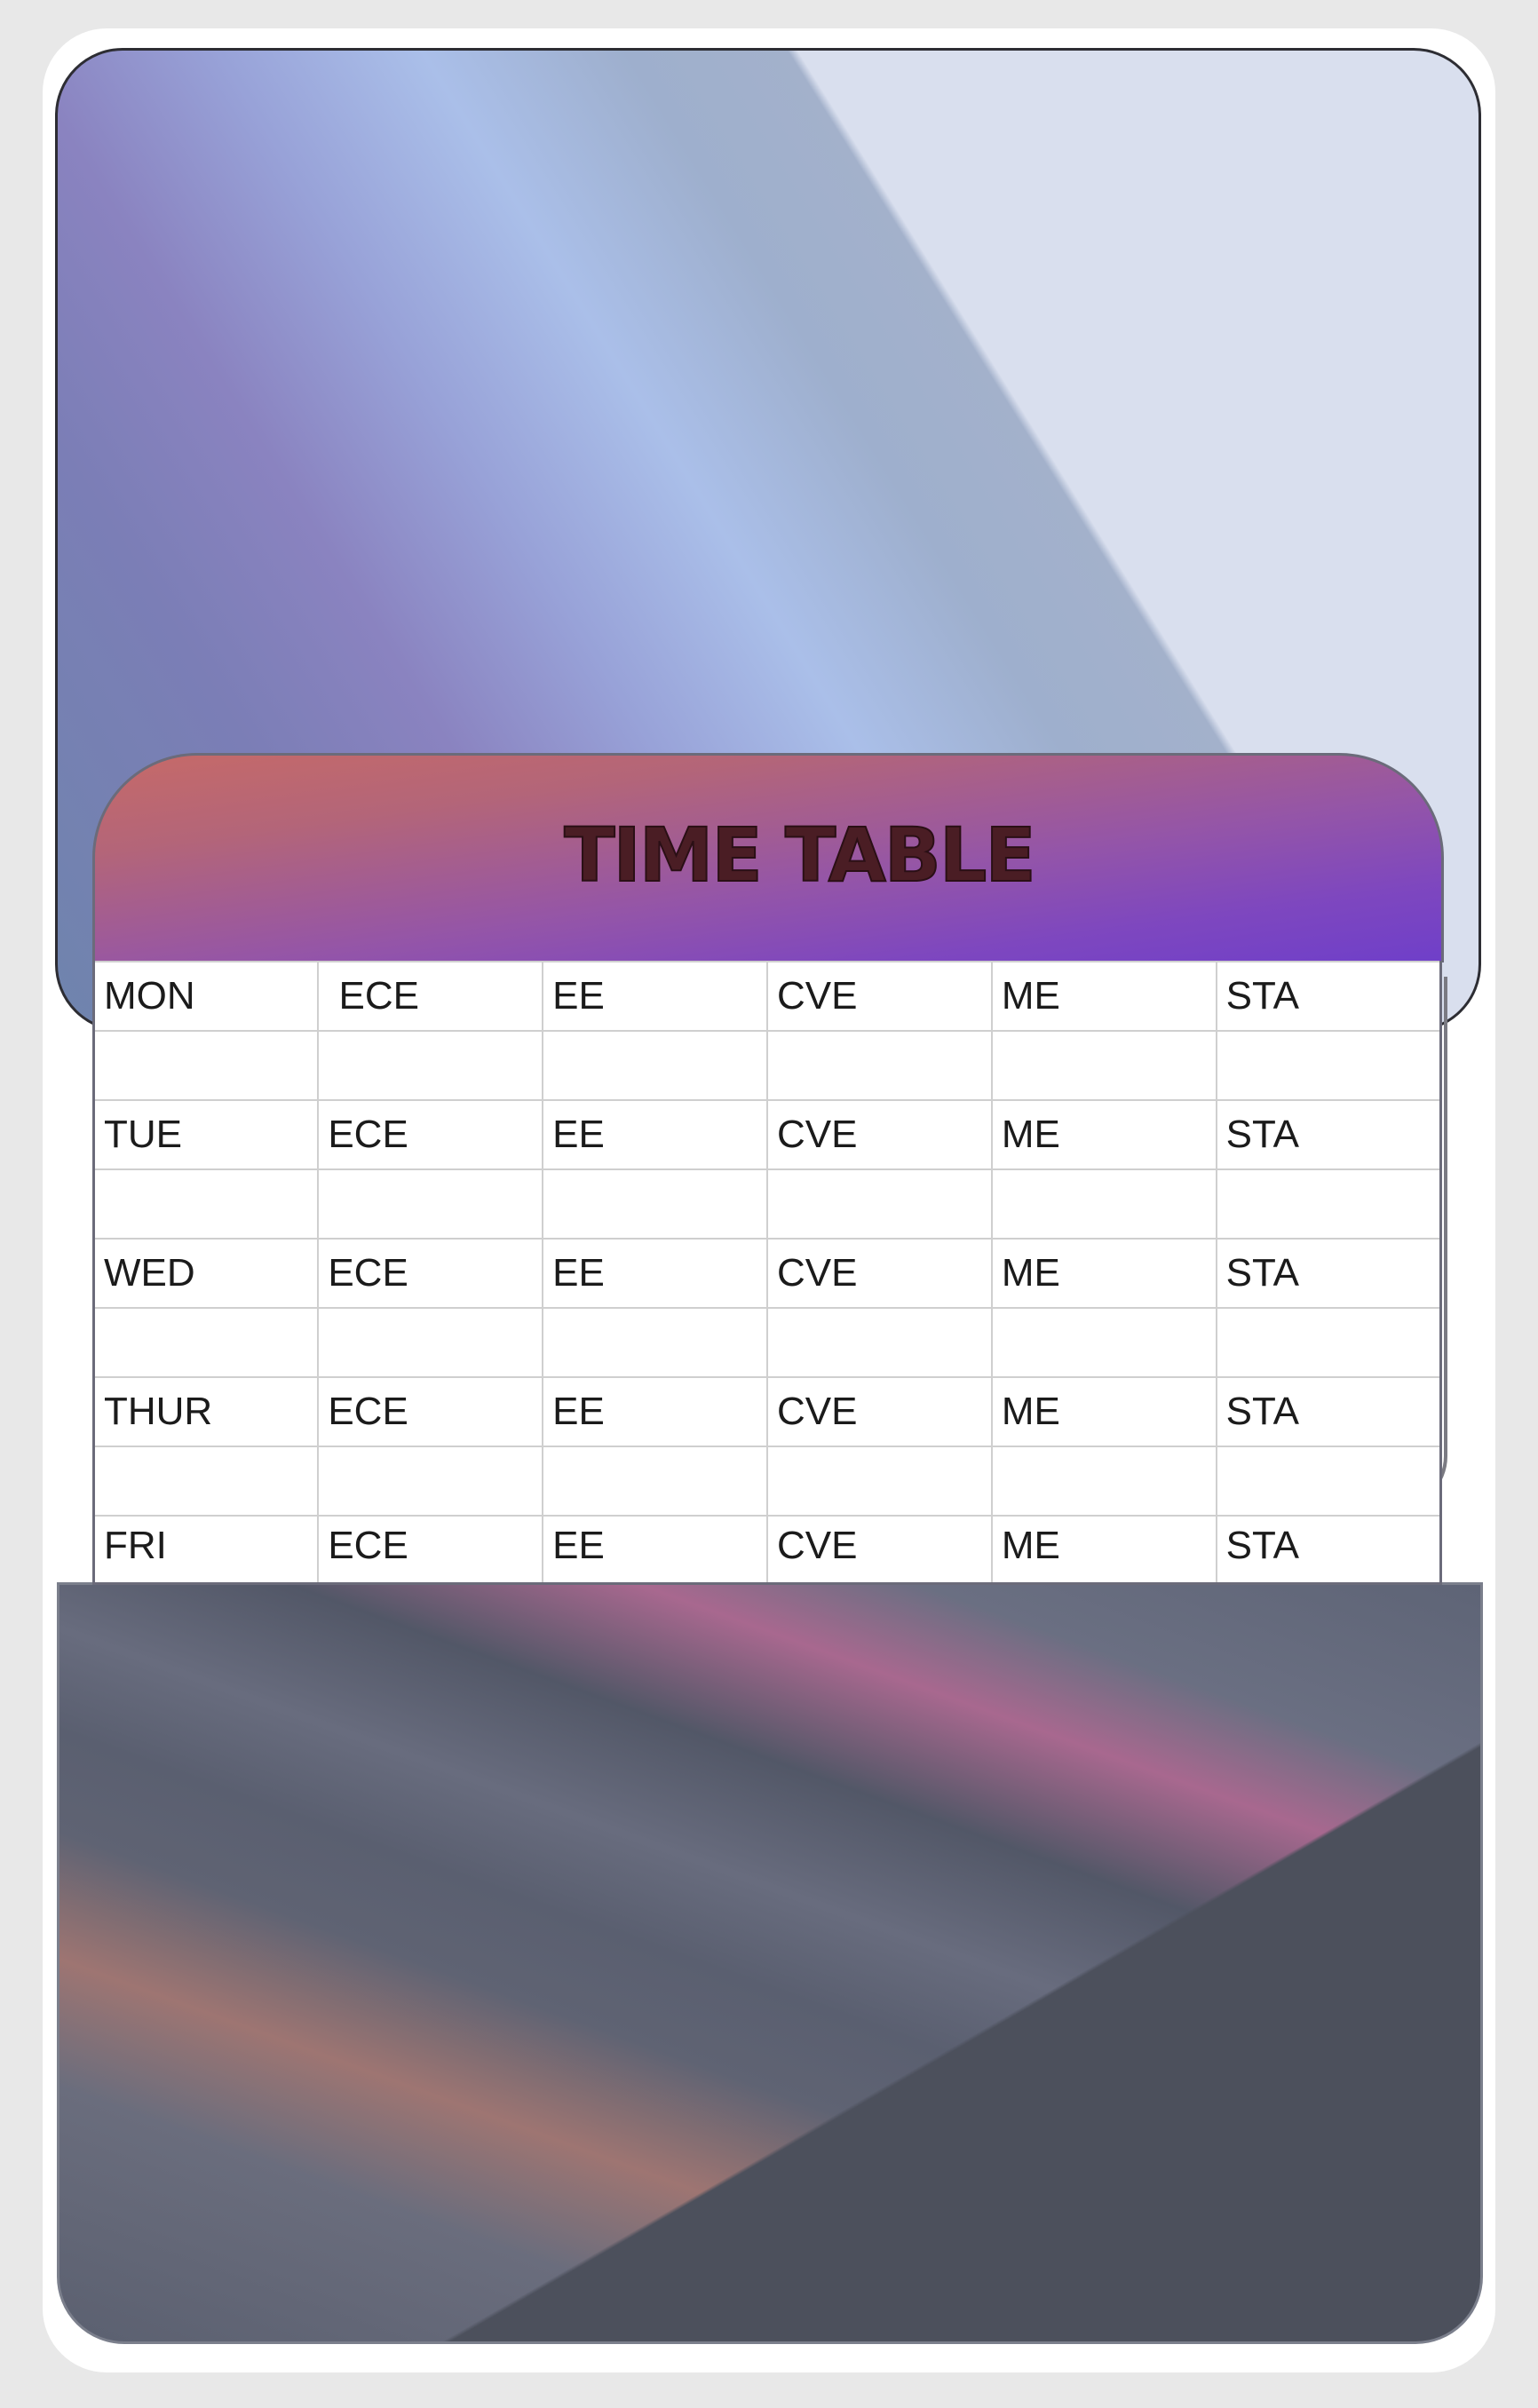 The width and height of the screenshot is (1538, 2408). I want to click on day-cell: TUE, so click(206, 1134).